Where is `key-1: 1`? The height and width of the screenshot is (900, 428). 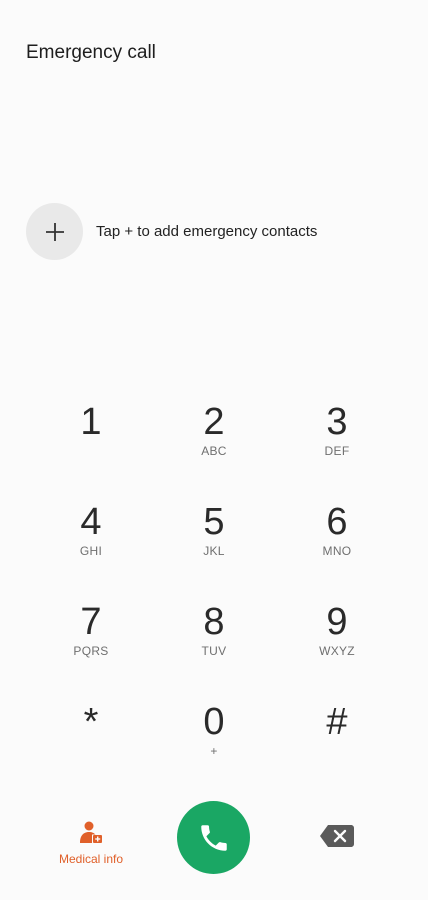 key-1: 1 is located at coordinates (91, 440).